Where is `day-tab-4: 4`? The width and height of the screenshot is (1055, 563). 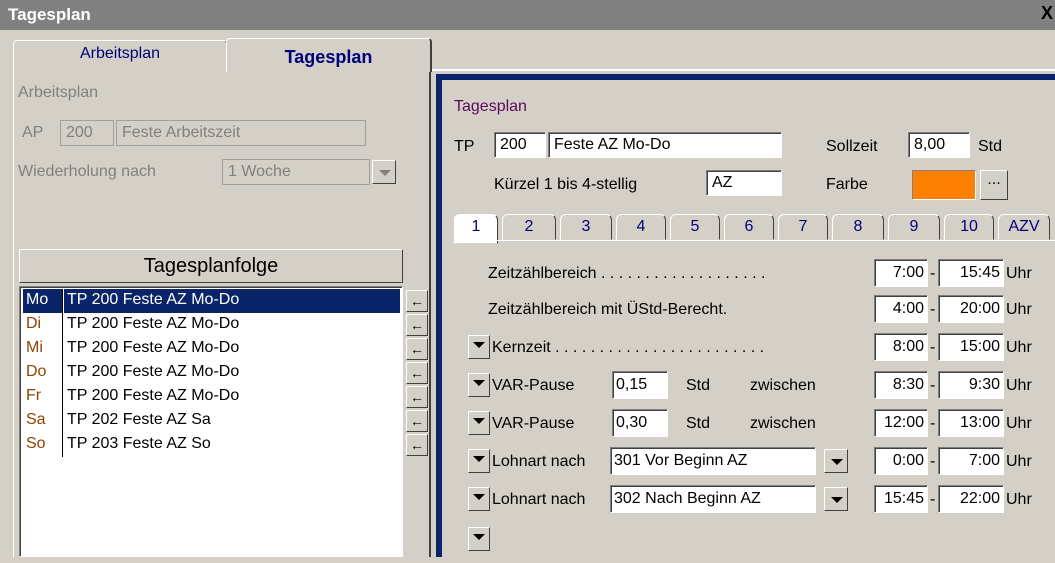
day-tab-4: 4 is located at coordinates (641, 227).